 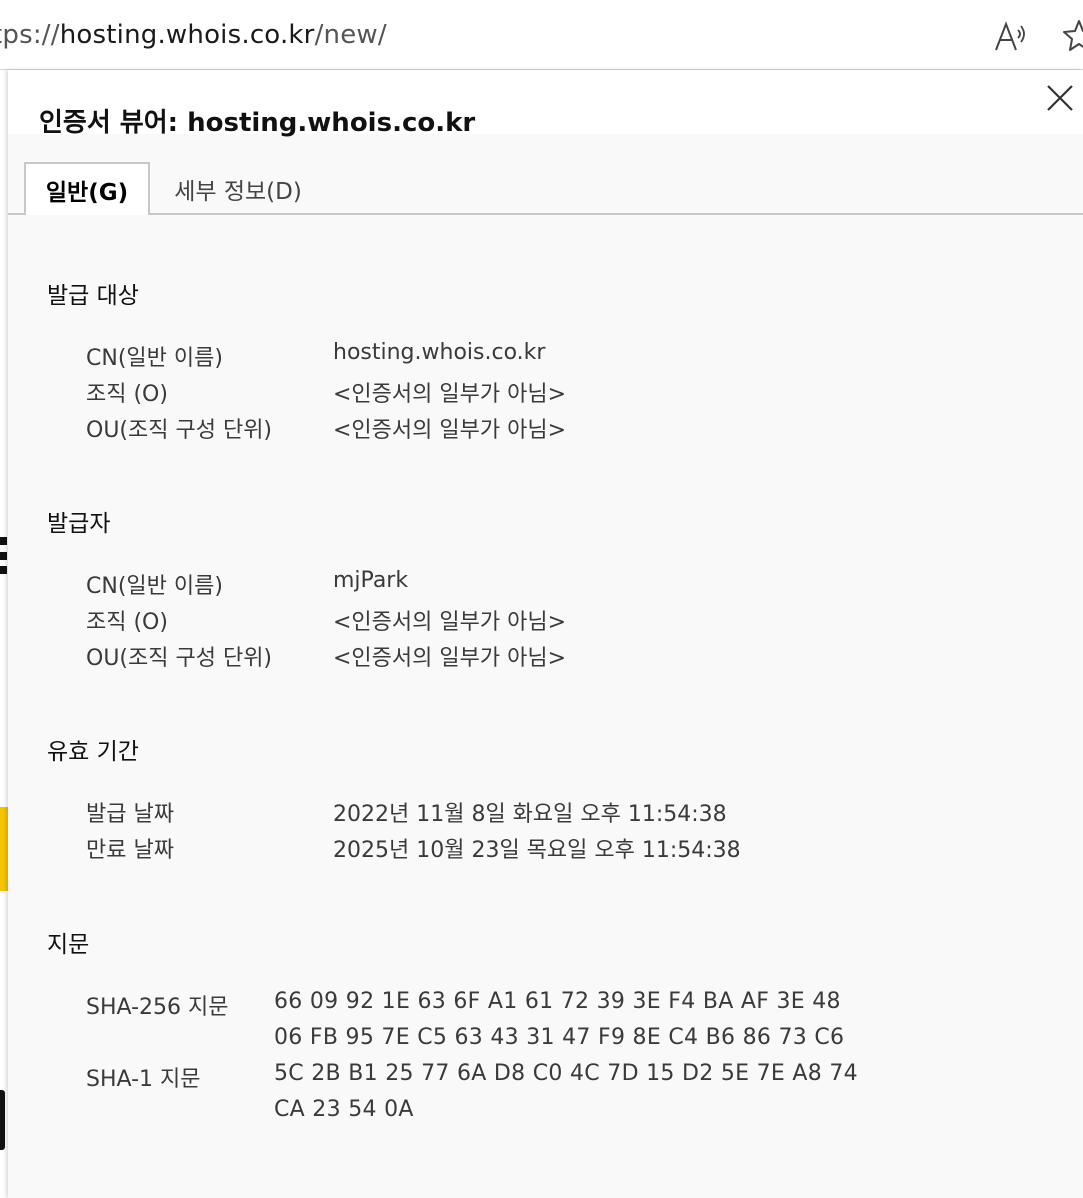 I want to click on validity-heading: 유효 기간, so click(x=93, y=752).